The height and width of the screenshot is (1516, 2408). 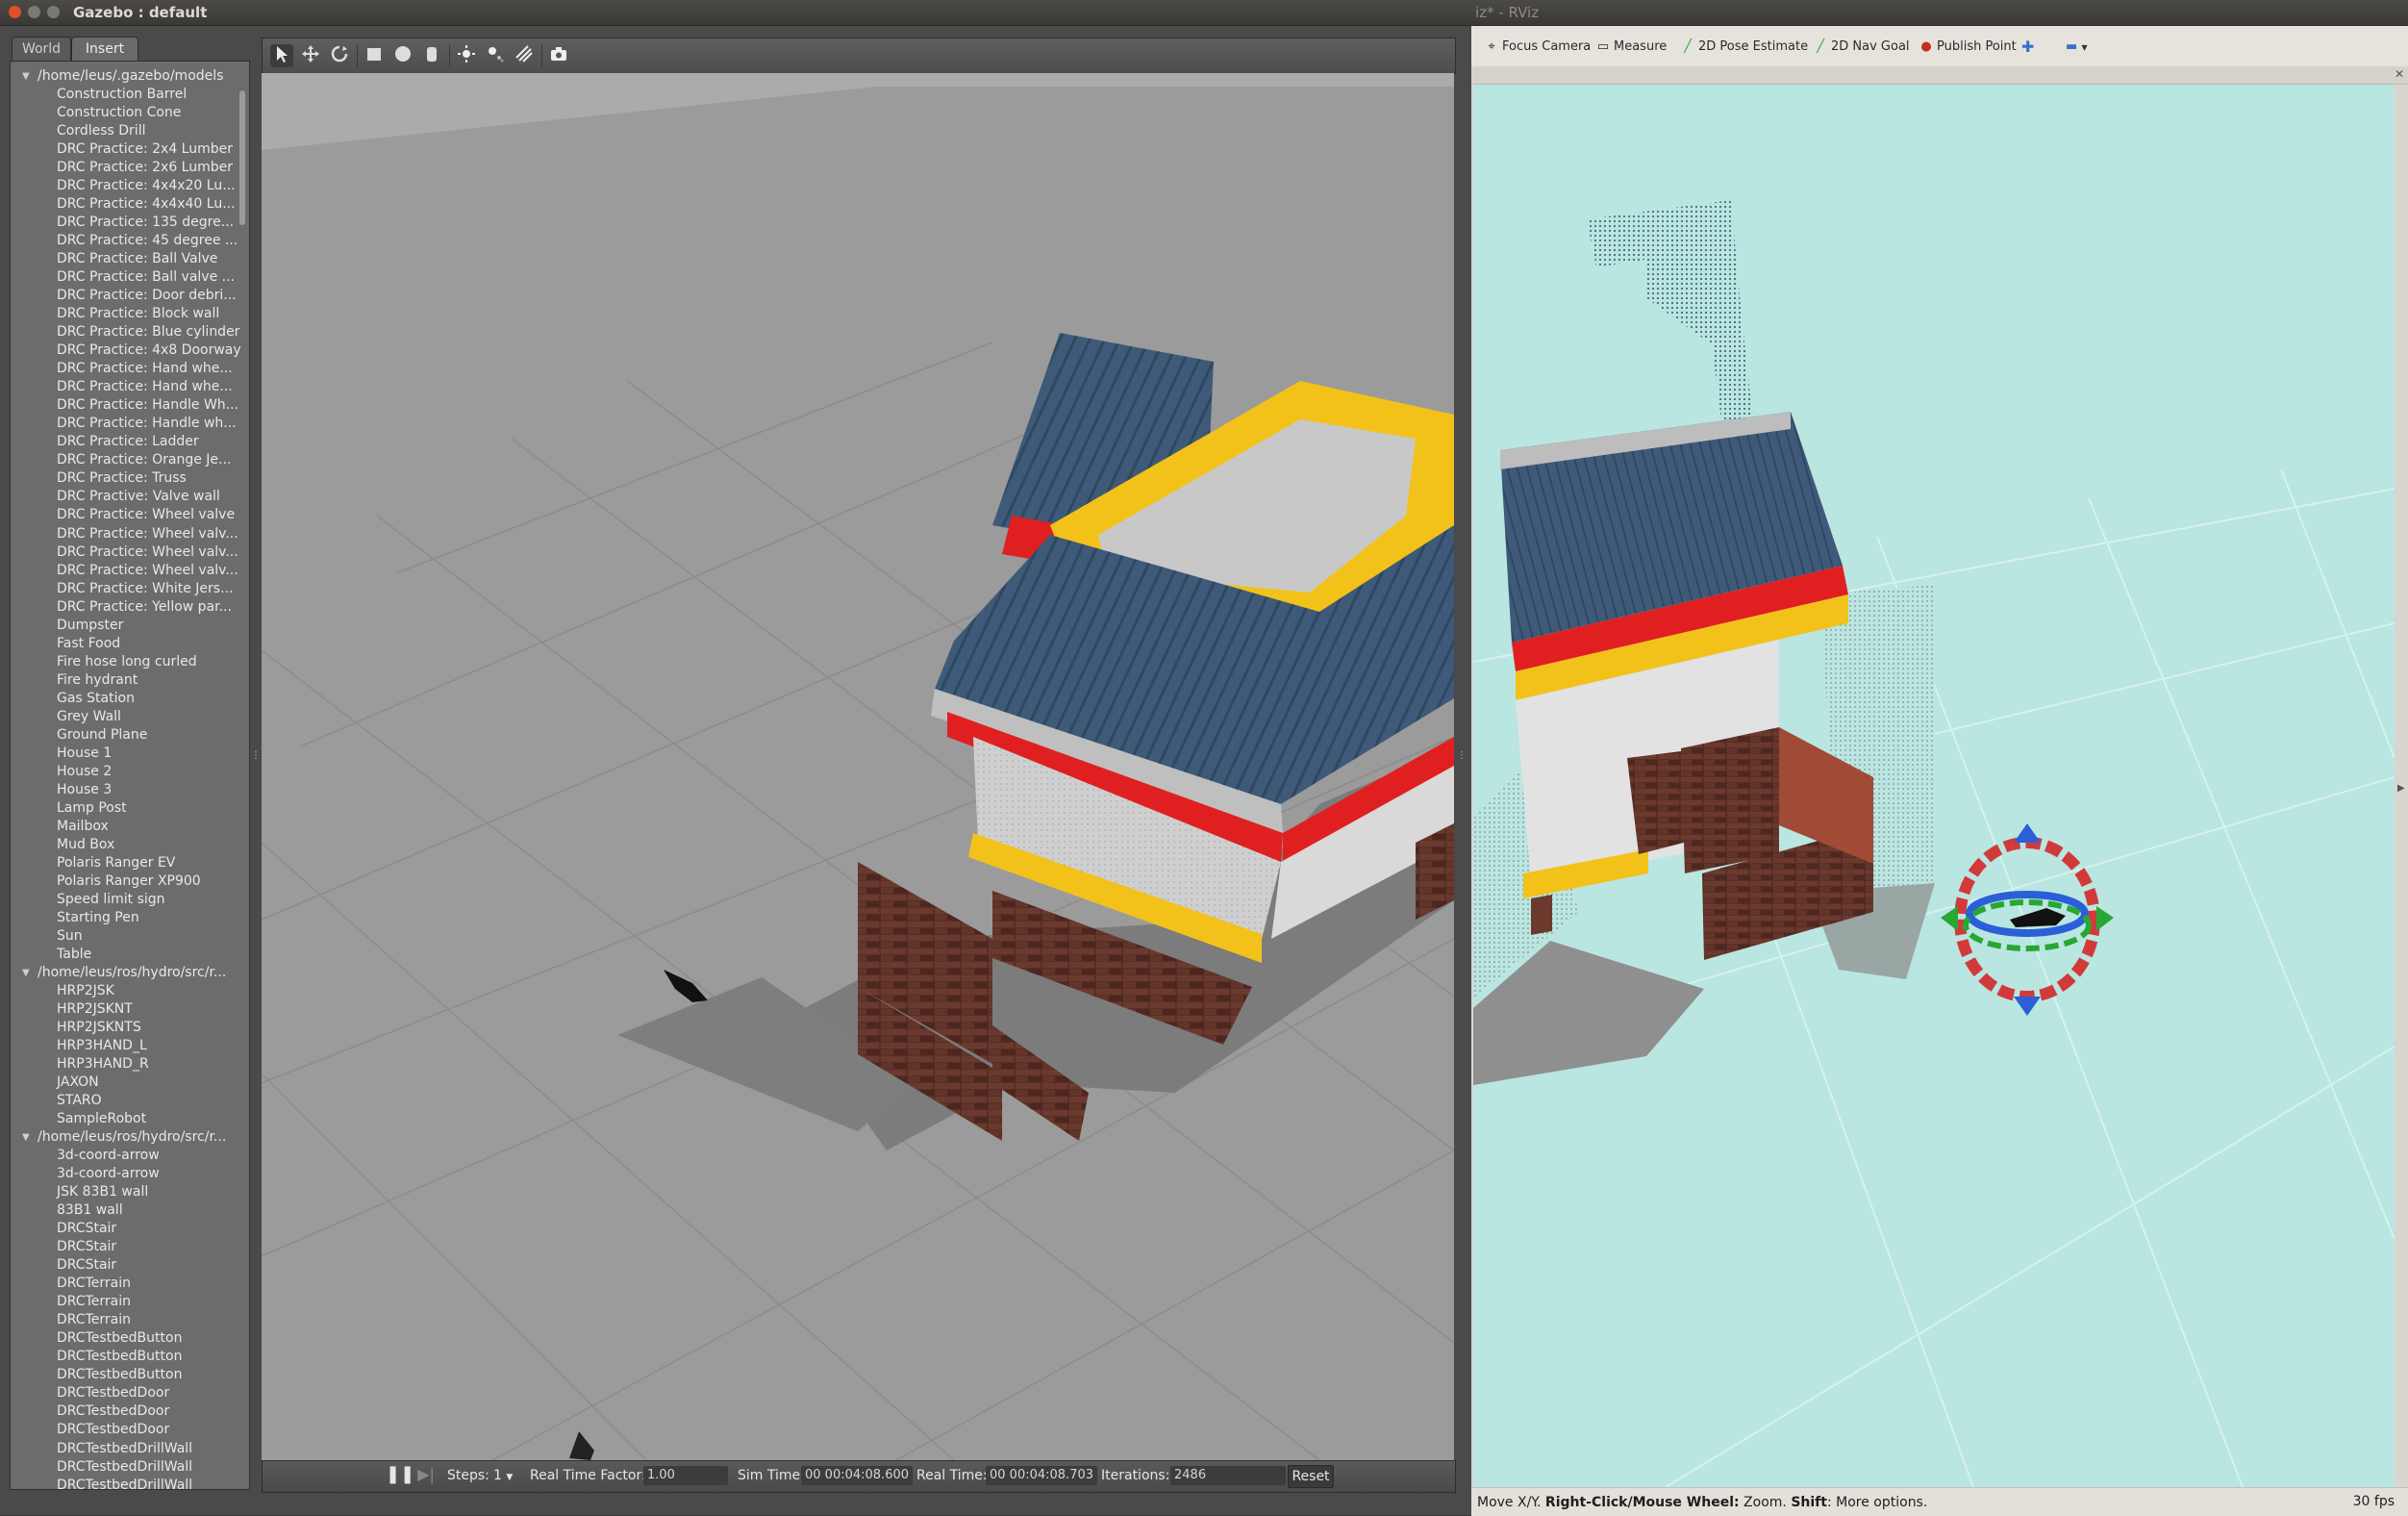 What do you see at coordinates (400, 1474) in the screenshot?
I see `pause-icon: ❚❚` at bounding box center [400, 1474].